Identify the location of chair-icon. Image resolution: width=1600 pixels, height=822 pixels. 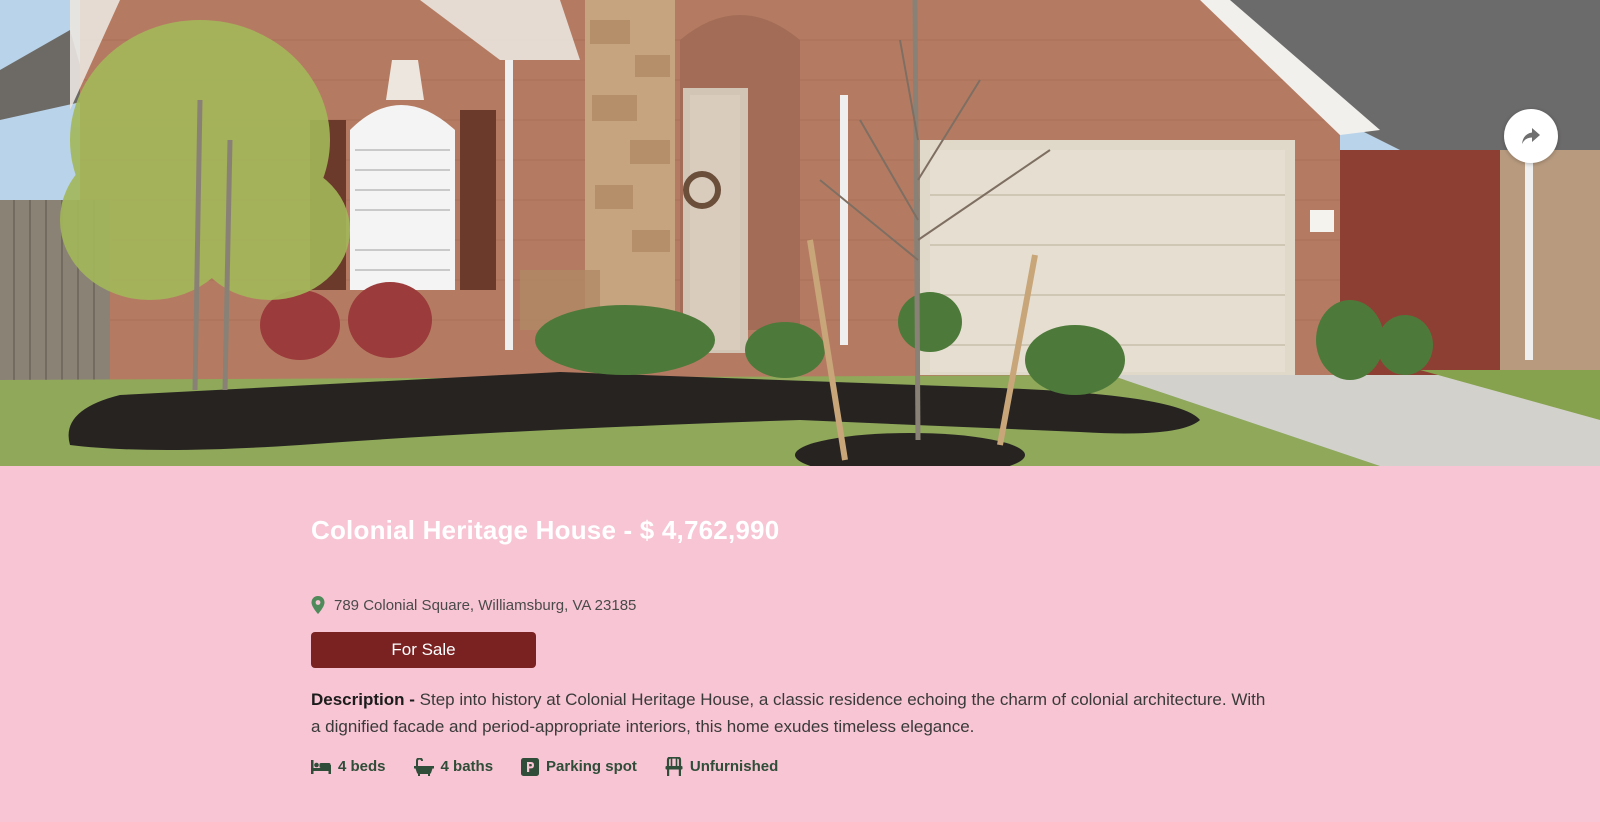
(674, 766).